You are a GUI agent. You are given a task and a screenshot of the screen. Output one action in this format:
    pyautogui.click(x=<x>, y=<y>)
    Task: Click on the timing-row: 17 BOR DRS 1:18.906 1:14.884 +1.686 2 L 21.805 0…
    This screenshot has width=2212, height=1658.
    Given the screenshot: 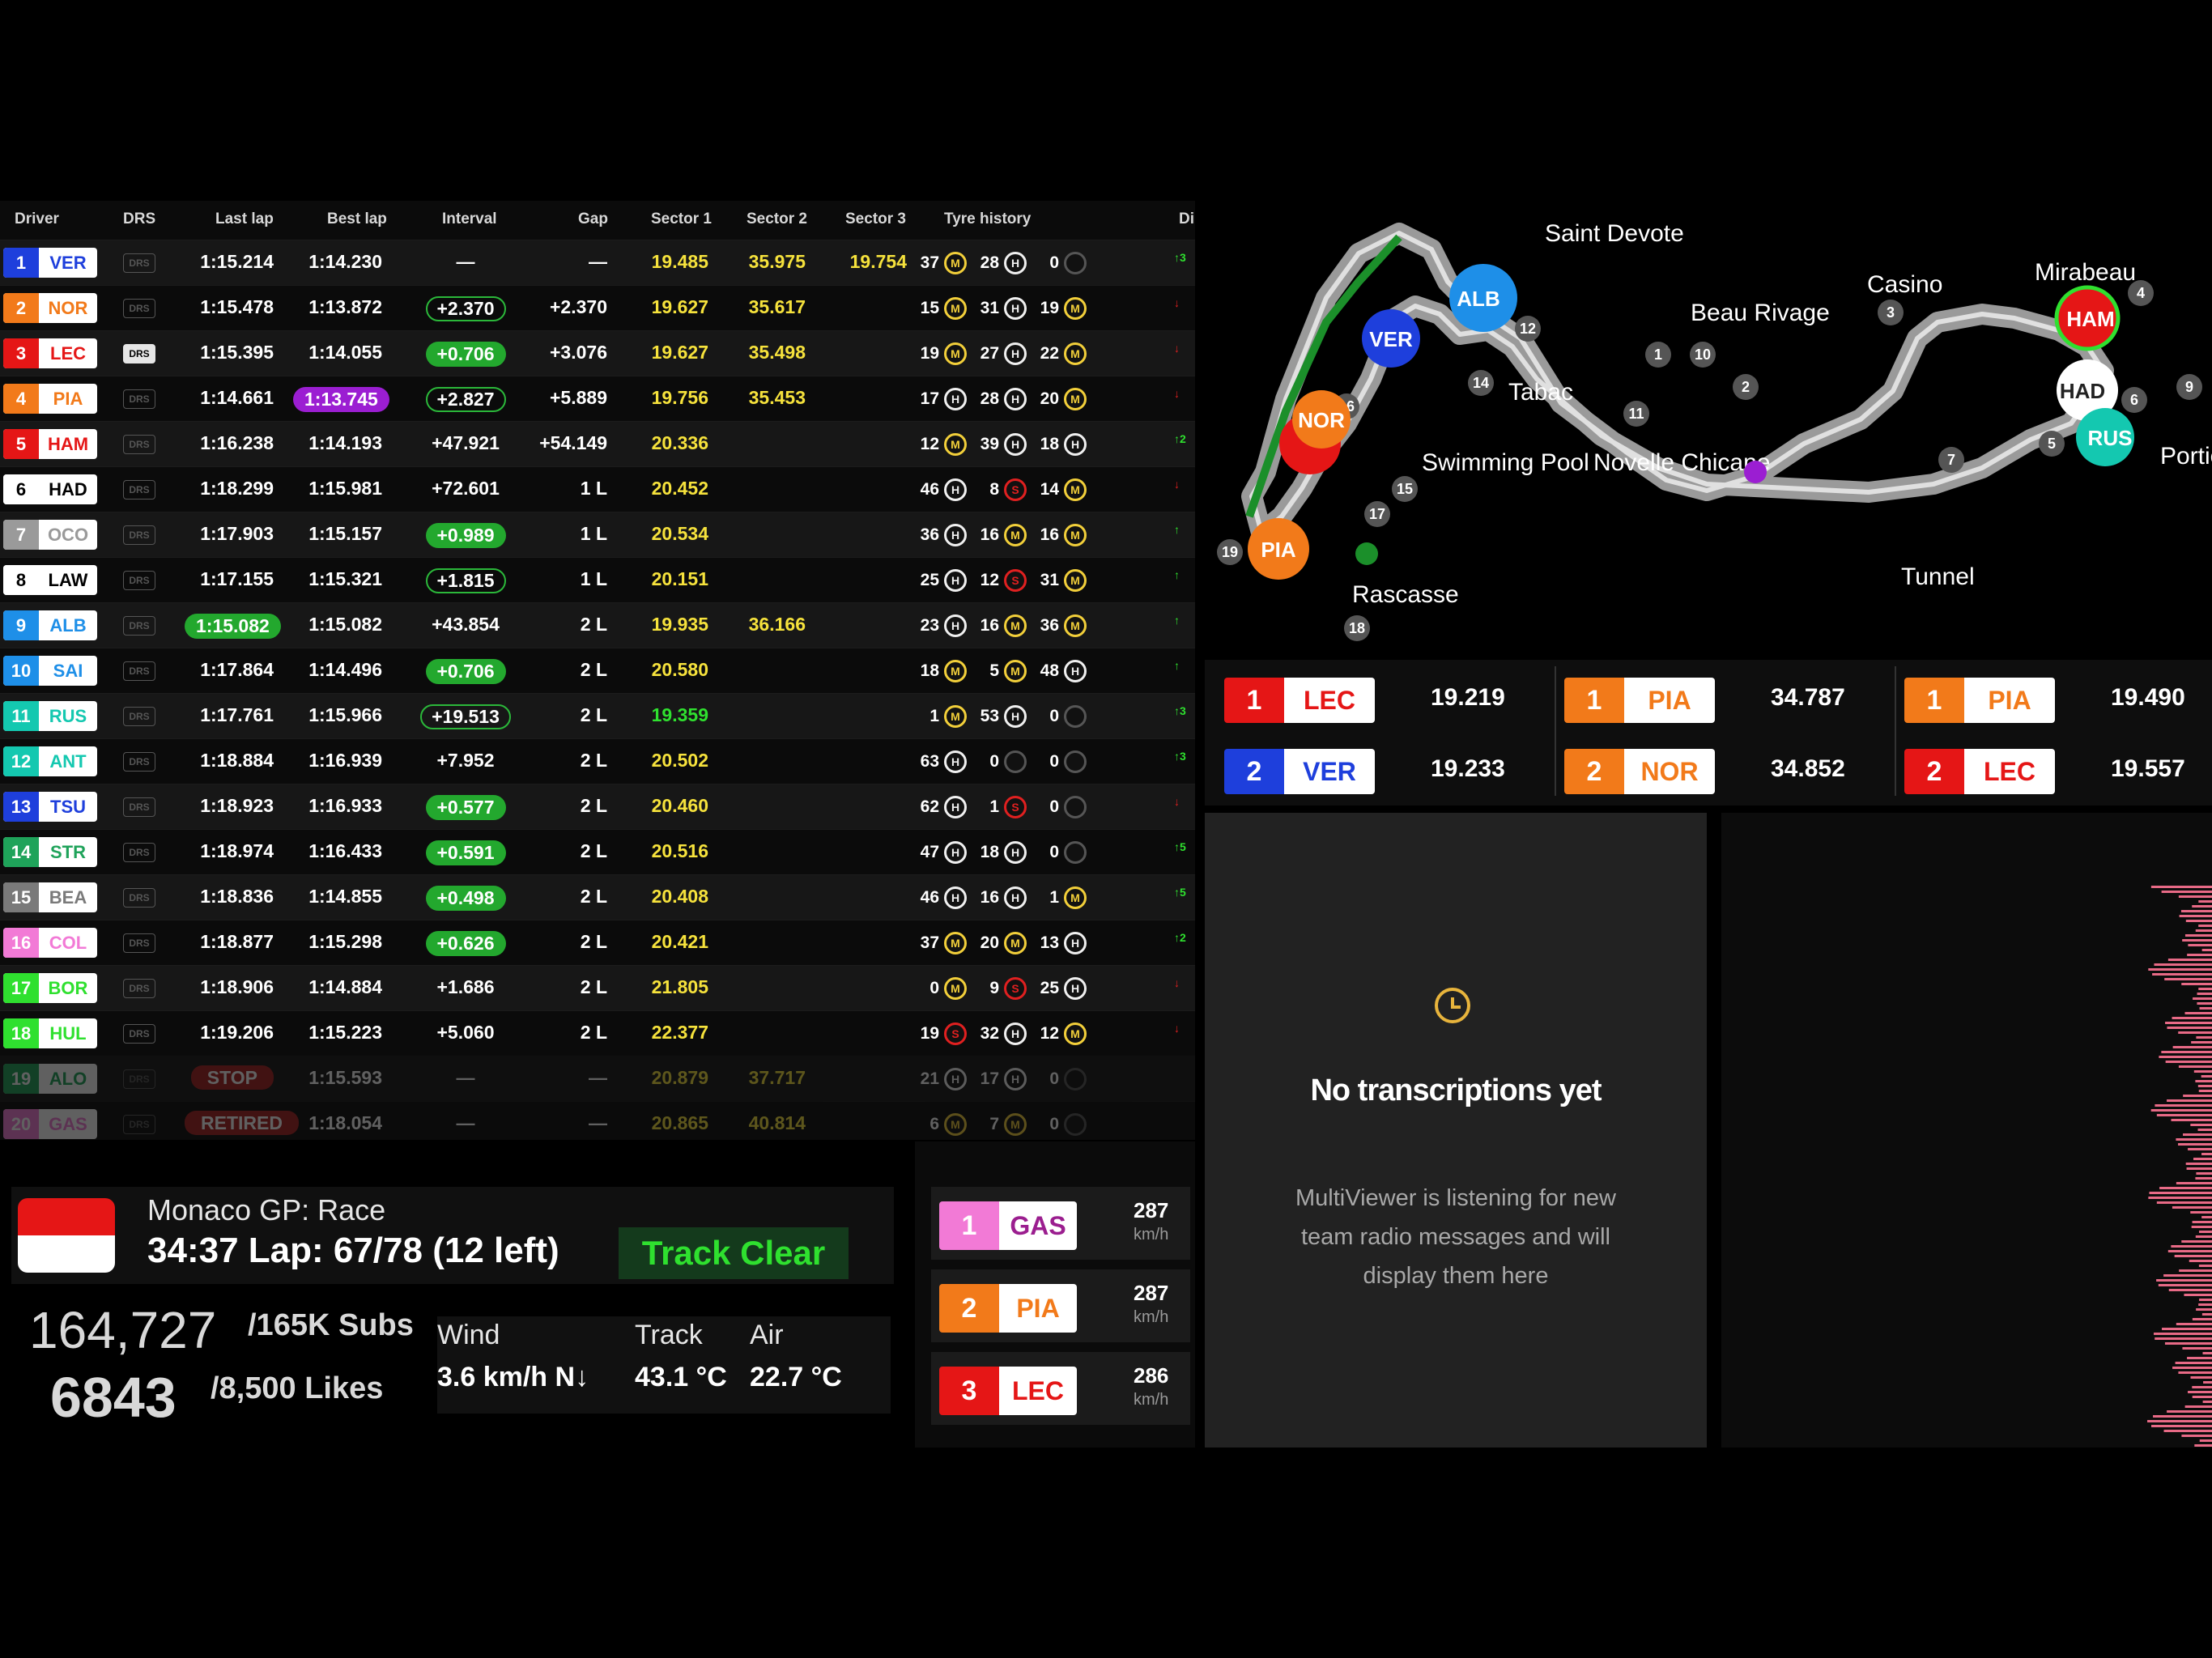 What is the action you would take?
    pyautogui.click(x=598, y=987)
    